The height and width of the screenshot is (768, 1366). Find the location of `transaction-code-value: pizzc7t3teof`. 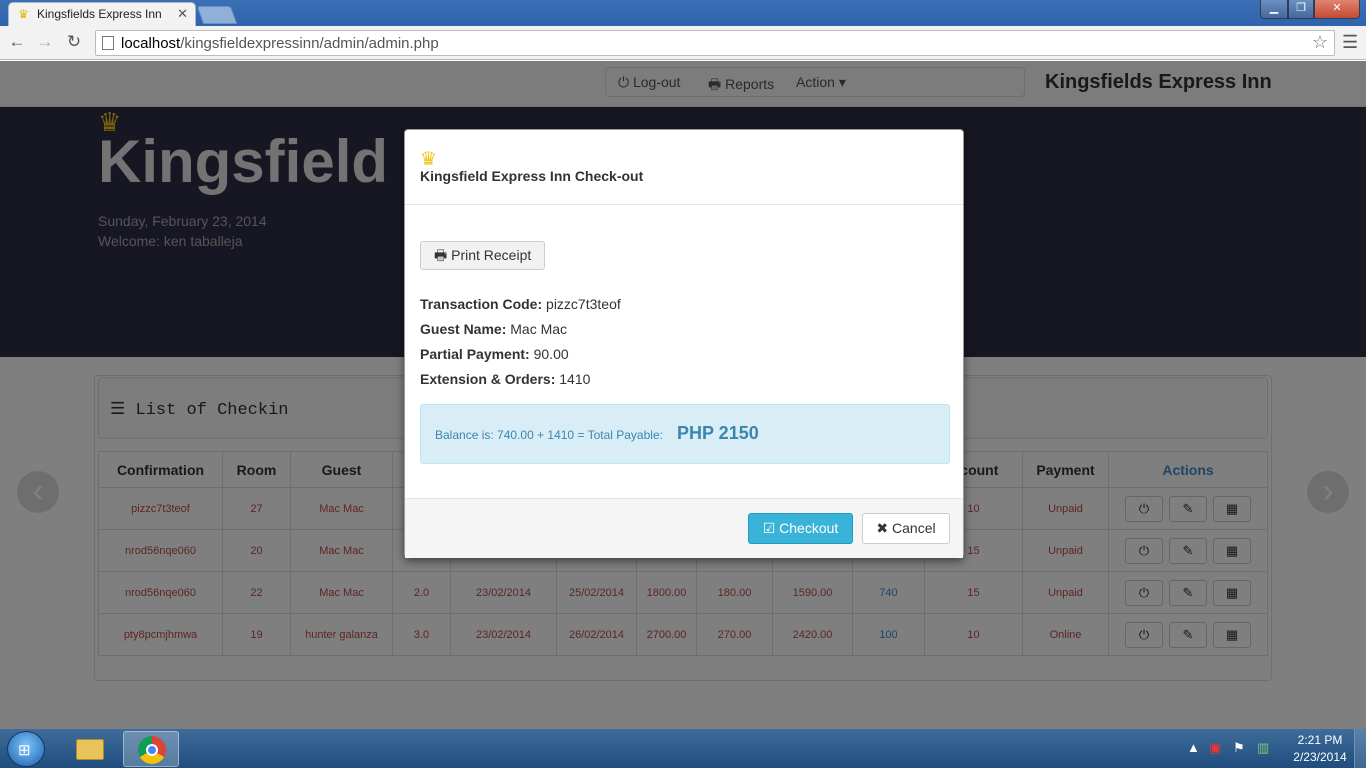

transaction-code-value: pizzc7t3teof is located at coordinates (583, 304).